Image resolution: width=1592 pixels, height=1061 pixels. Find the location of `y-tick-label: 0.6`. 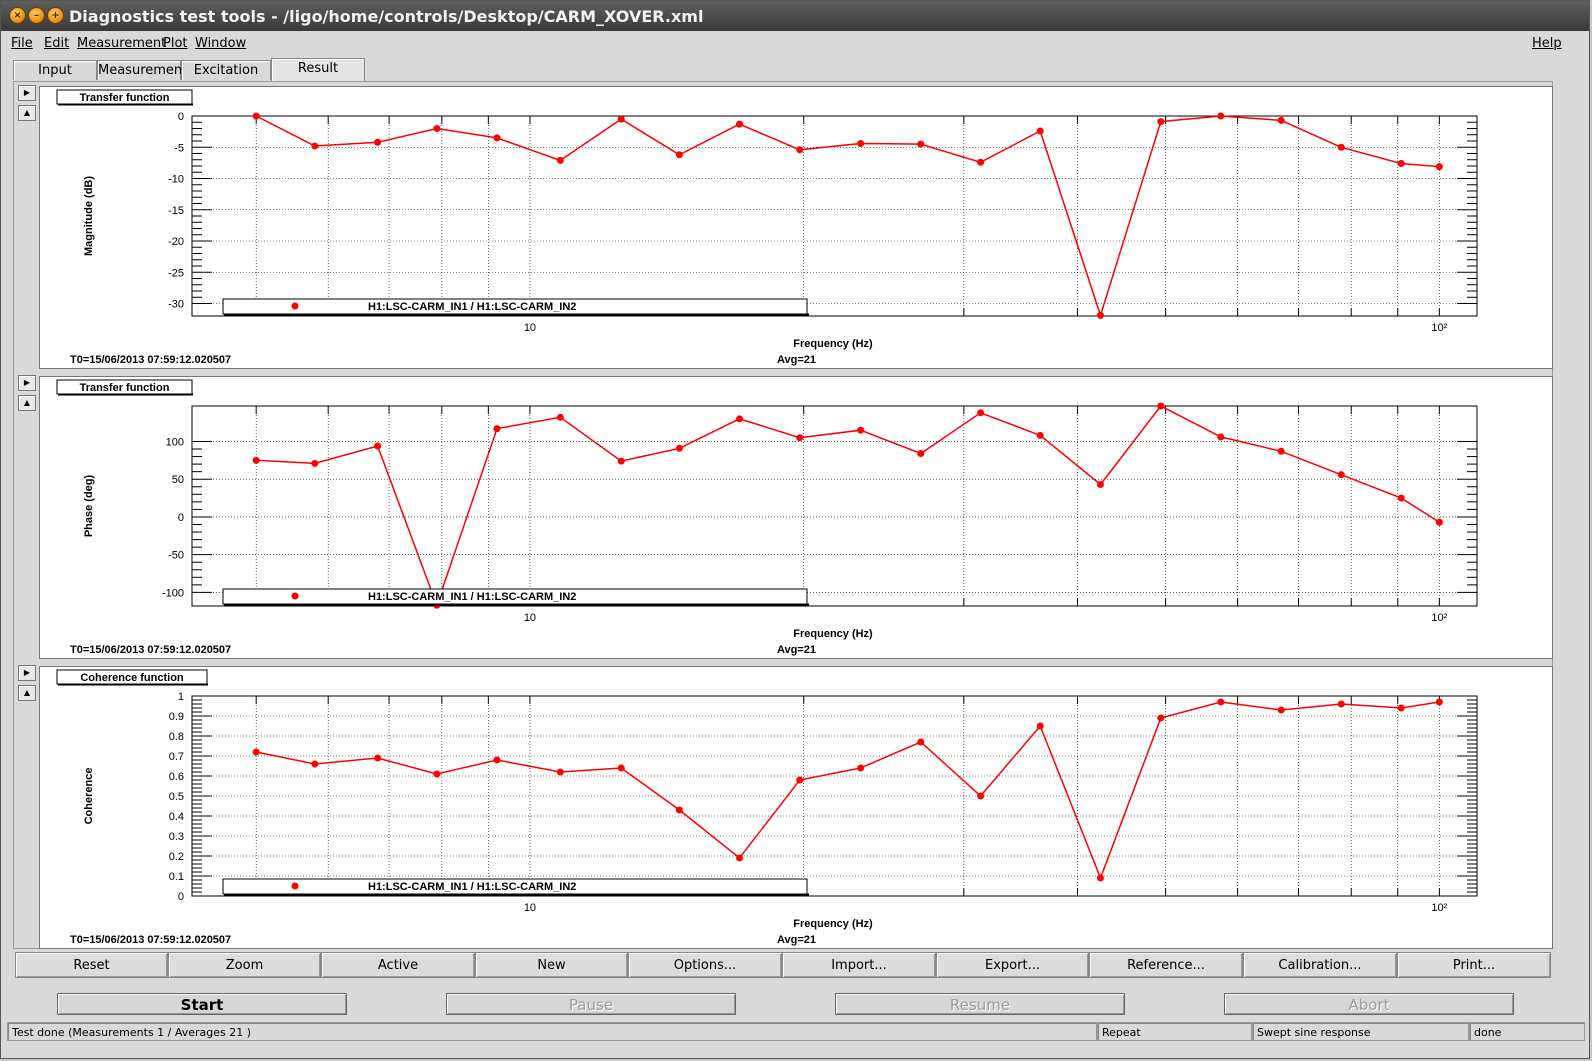

y-tick-label: 0.6 is located at coordinates (176, 777).